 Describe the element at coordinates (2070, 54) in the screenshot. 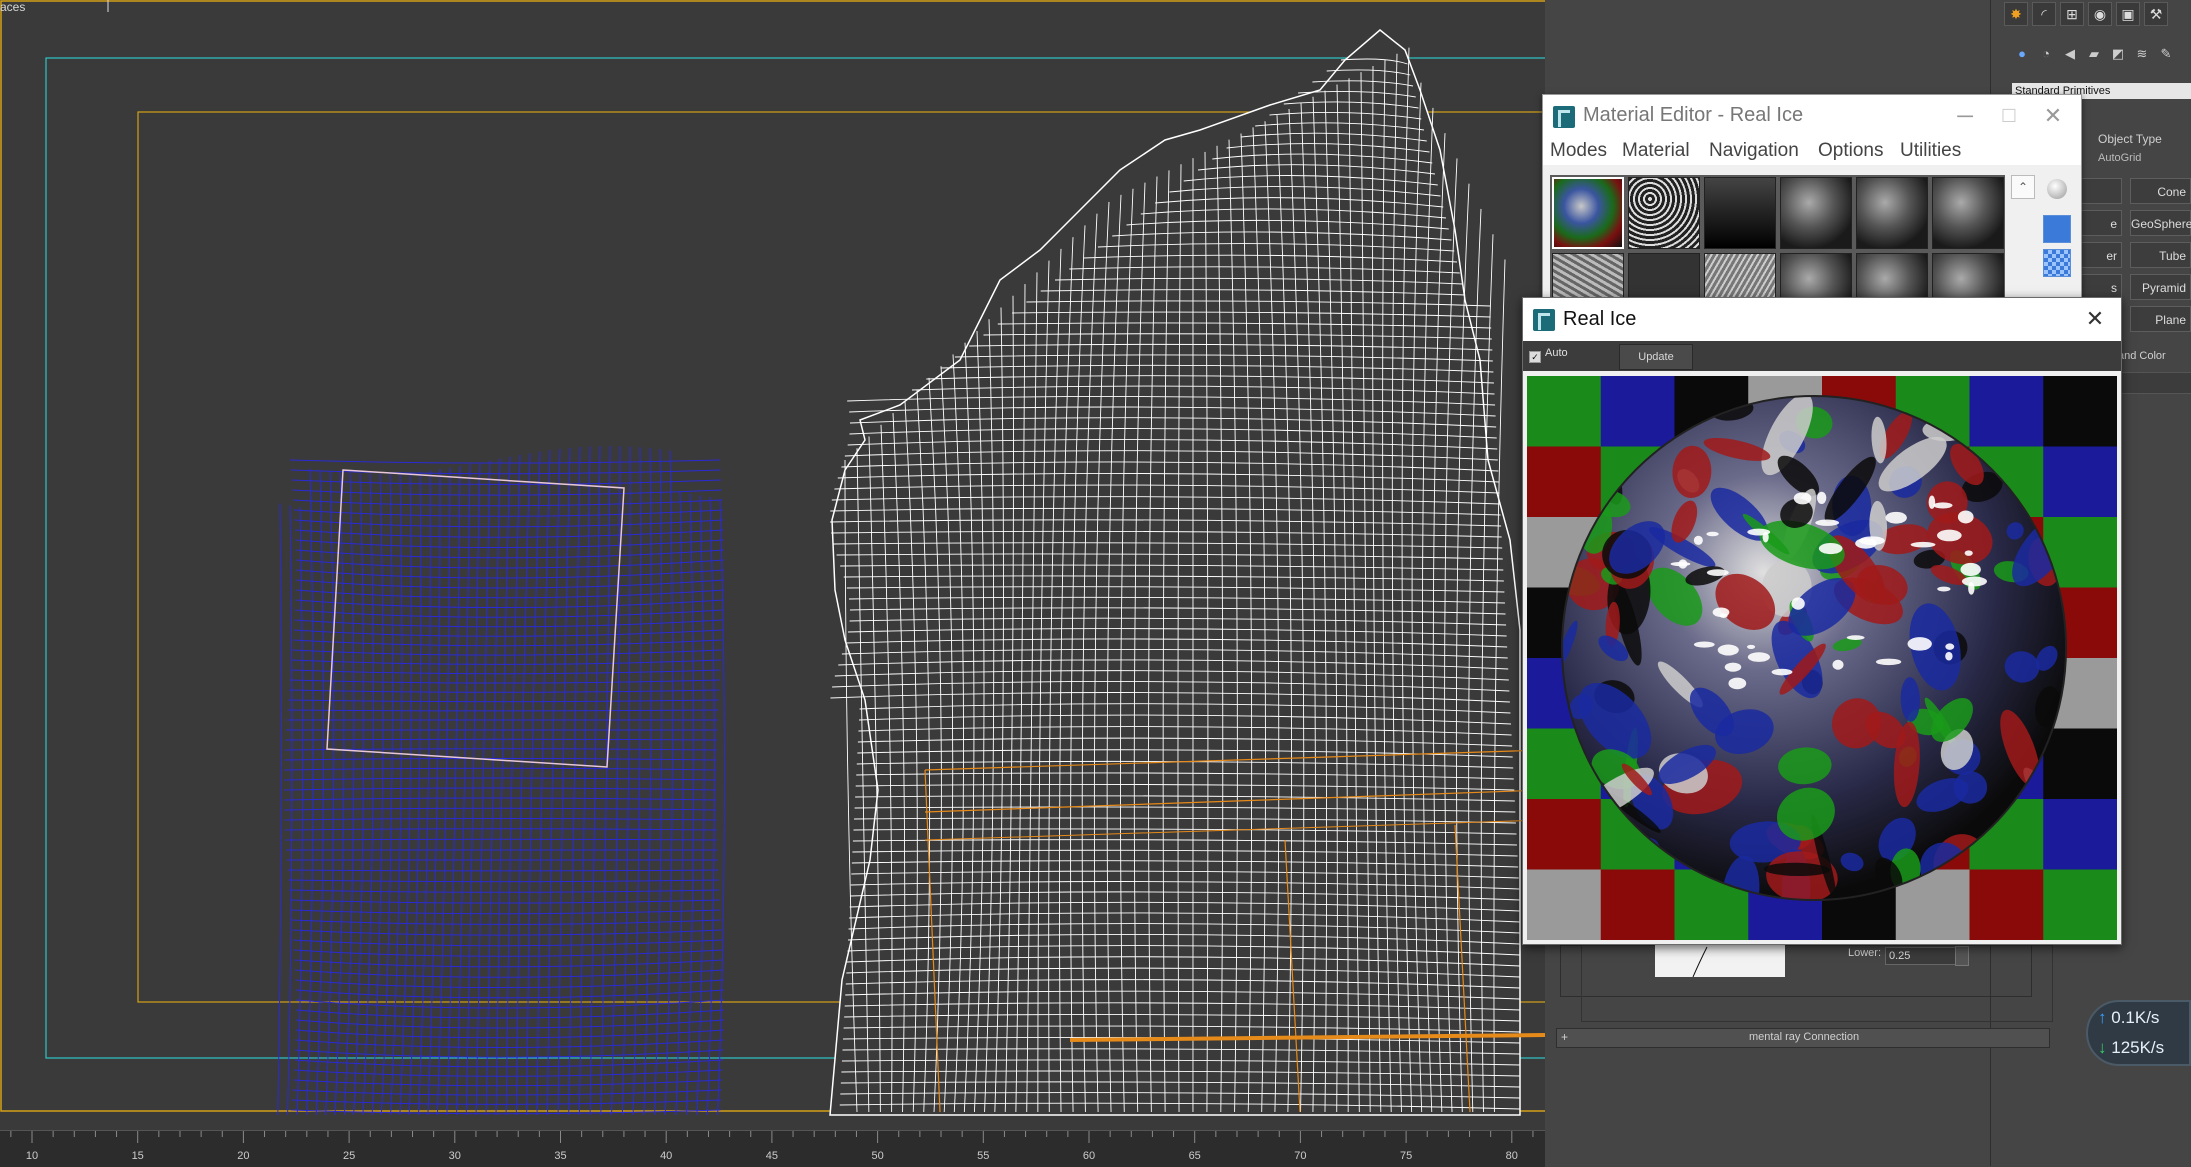

I see `lights-icon: ◀` at that location.